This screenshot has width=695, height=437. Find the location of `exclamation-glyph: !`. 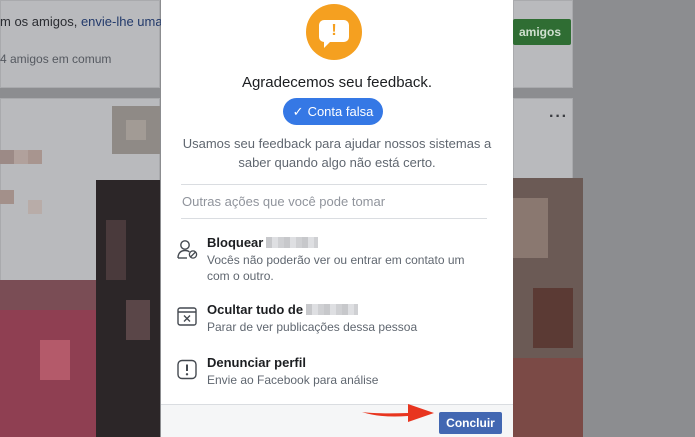

exclamation-glyph: ! is located at coordinates (334, 30).